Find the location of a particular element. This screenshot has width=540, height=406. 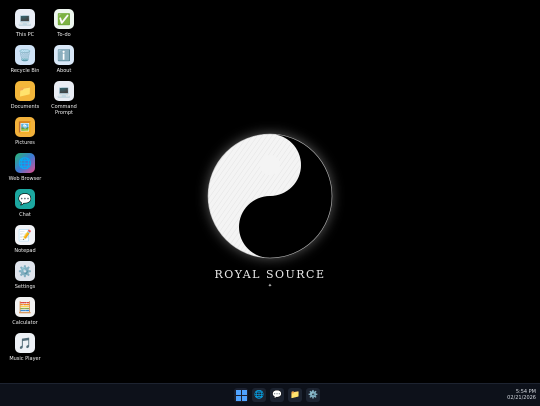

music-icon: 🎵 is located at coordinates (25, 343).